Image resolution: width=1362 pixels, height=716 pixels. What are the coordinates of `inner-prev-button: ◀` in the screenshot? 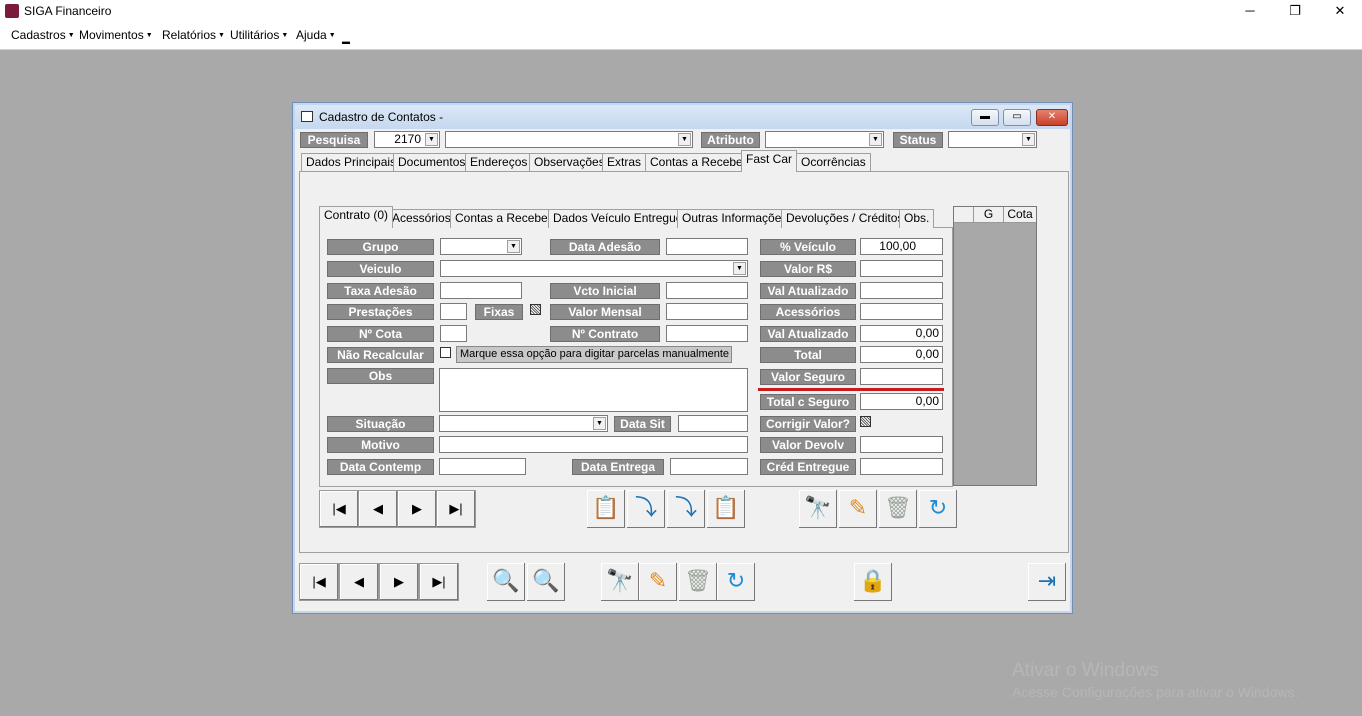 It's located at (378, 509).